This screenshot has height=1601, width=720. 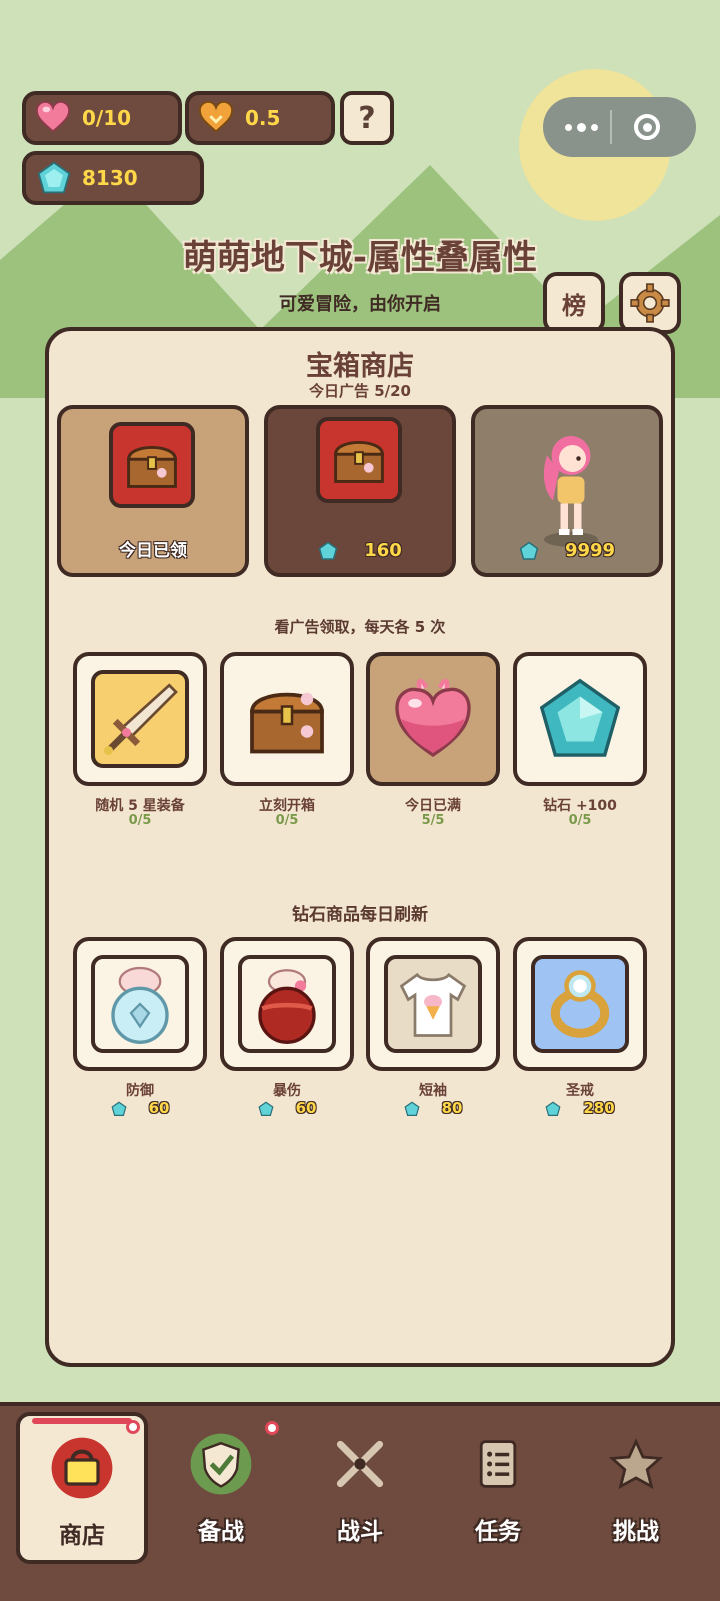 What do you see at coordinates (263, 118) in the screenshot?
I see `multiplier-value: 0.5` at bounding box center [263, 118].